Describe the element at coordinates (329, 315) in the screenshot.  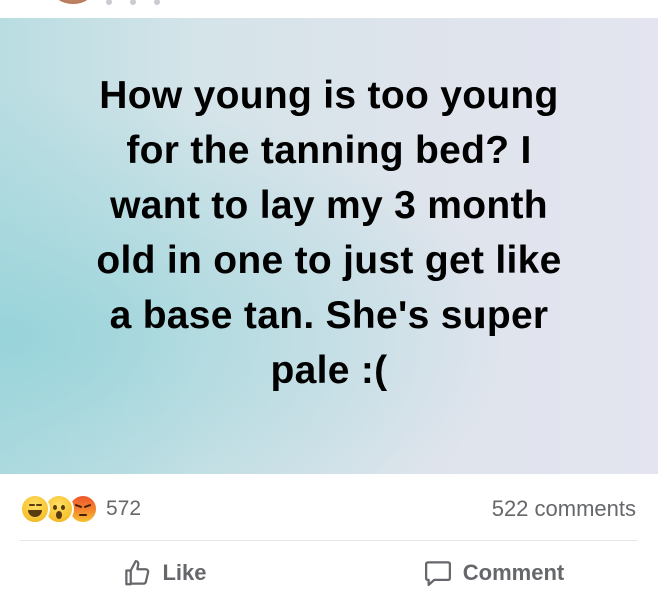
I see `post-text-line: a base tan. She's super` at that location.